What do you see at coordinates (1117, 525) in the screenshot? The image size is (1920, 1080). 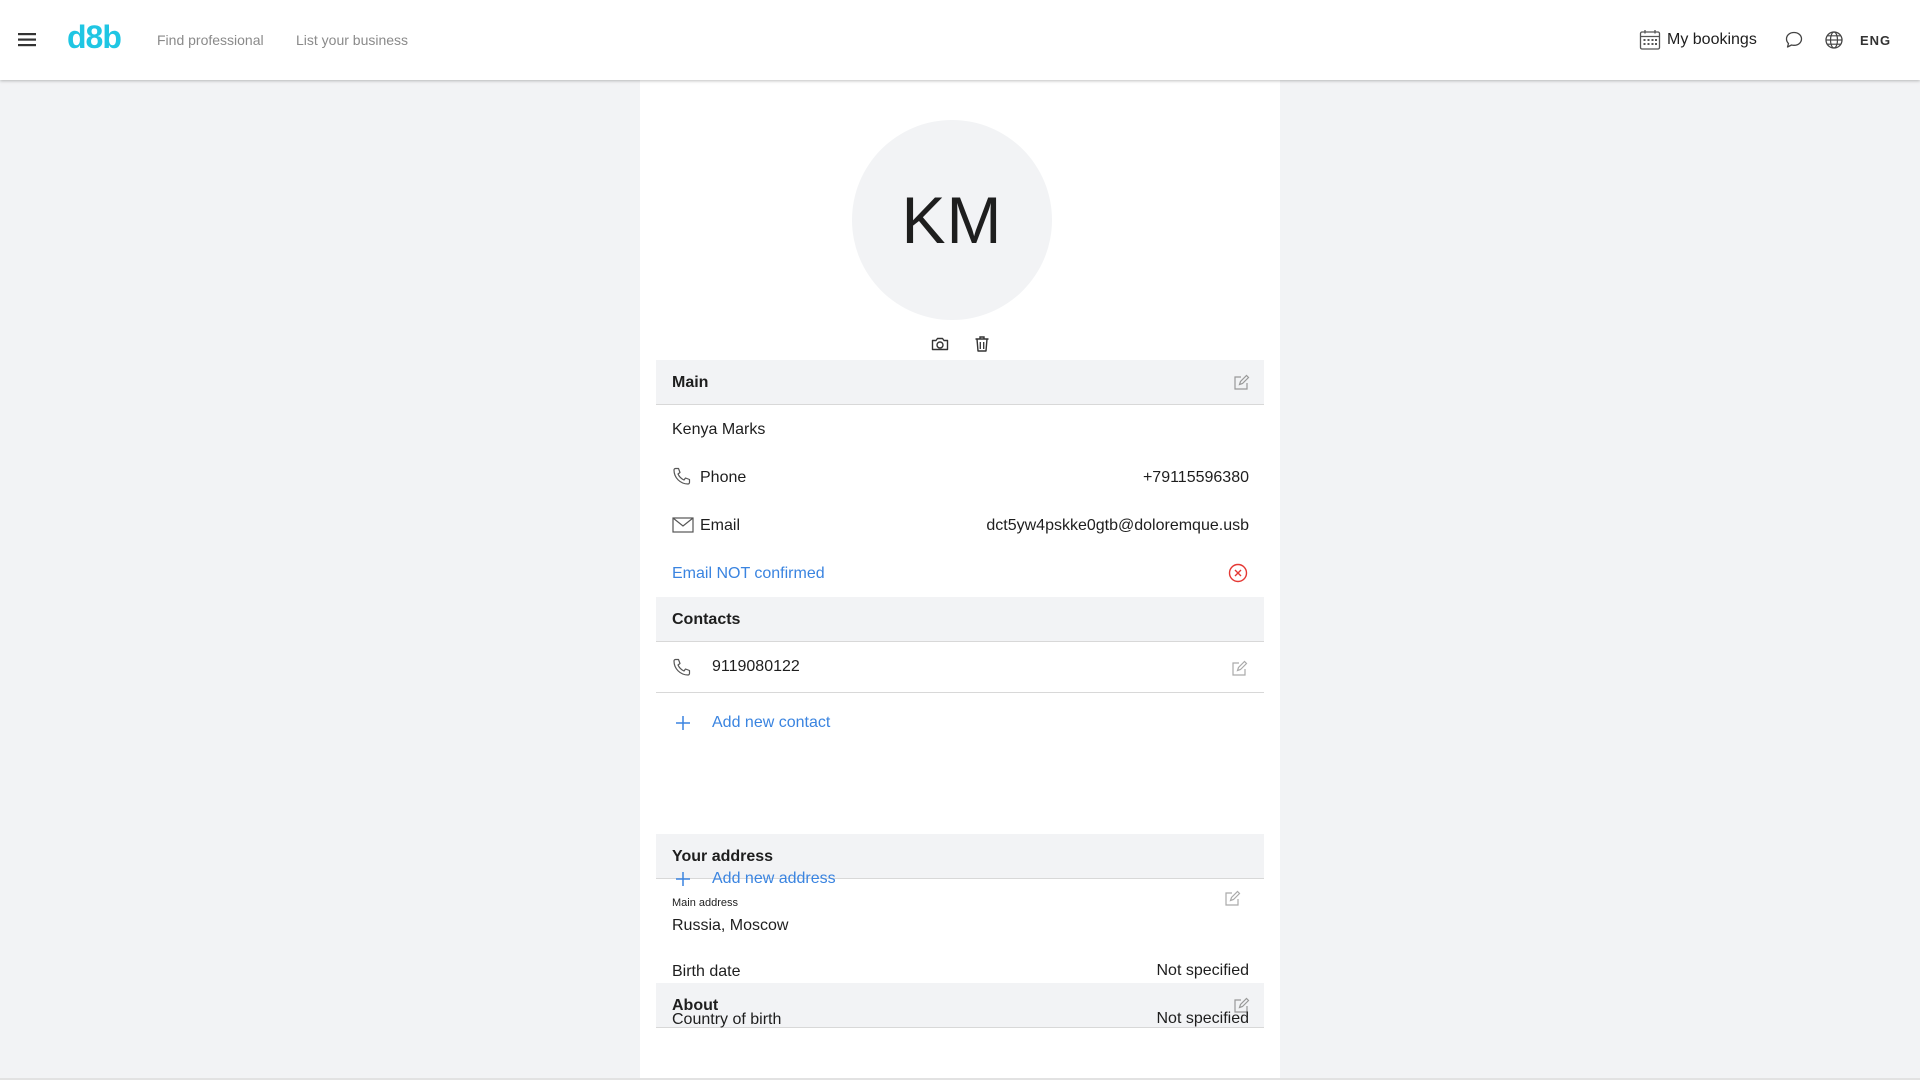 I see `email-value: dct5yw4pskke0gtb@doloremque.usb` at bounding box center [1117, 525].